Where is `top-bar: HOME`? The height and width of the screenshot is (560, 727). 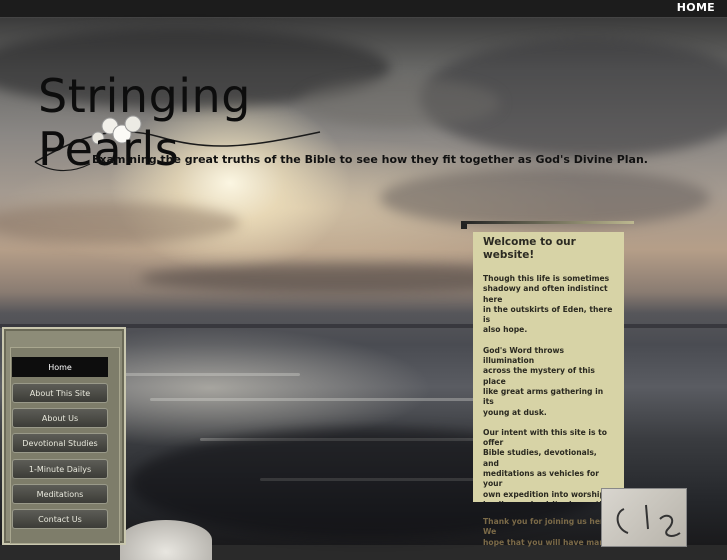 top-bar: HOME is located at coordinates (363, 9).